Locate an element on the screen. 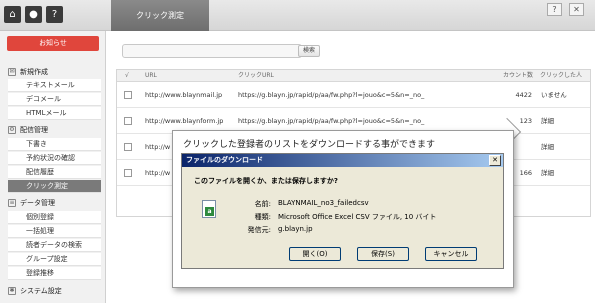 The image size is (595, 303). cell-people: いません is located at coordinates (554, 95).